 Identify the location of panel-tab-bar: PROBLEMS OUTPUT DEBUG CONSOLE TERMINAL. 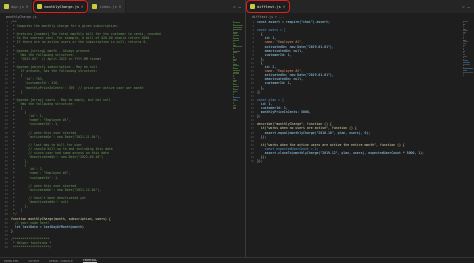
(237, 260).